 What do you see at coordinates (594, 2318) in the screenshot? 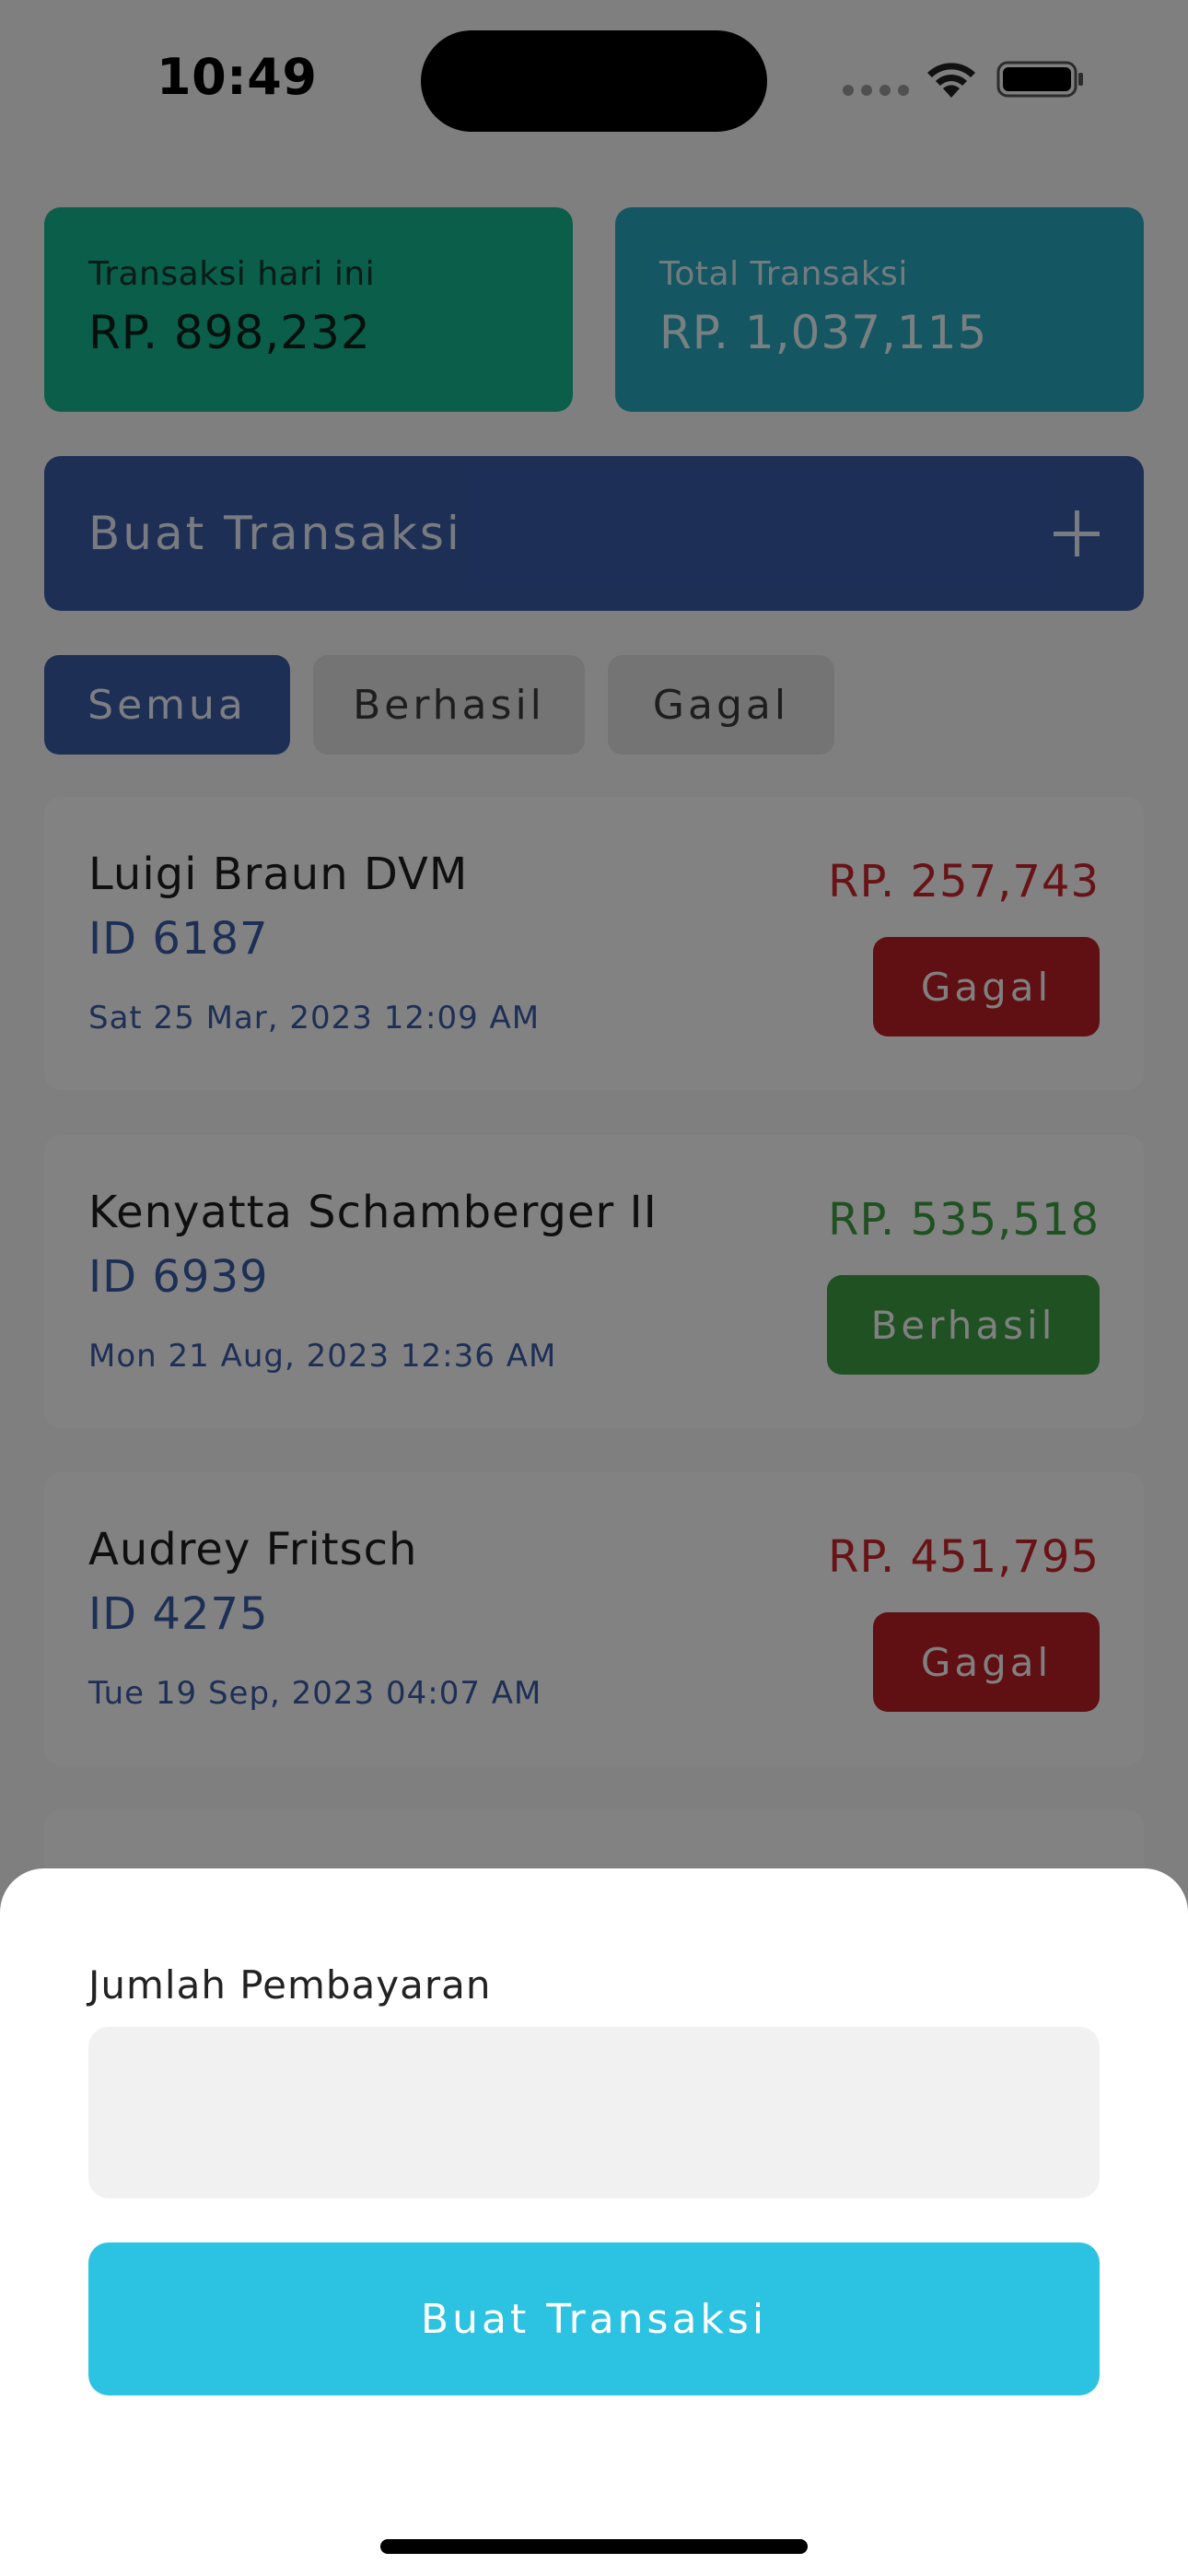
I see `submit-transaction-button: Buat Transaksi` at bounding box center [594, 2318].